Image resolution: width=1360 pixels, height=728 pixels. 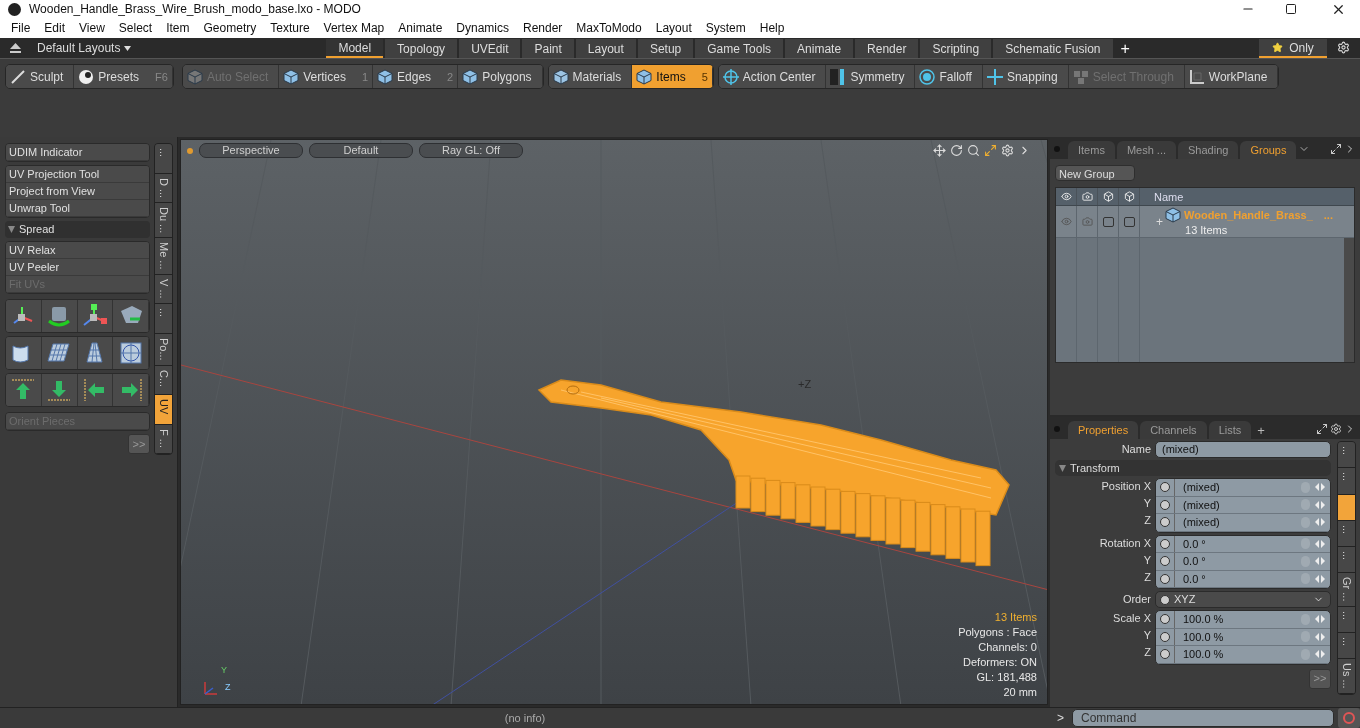 I want to click on layout-tab: Topology, so click(x=421, y=49).